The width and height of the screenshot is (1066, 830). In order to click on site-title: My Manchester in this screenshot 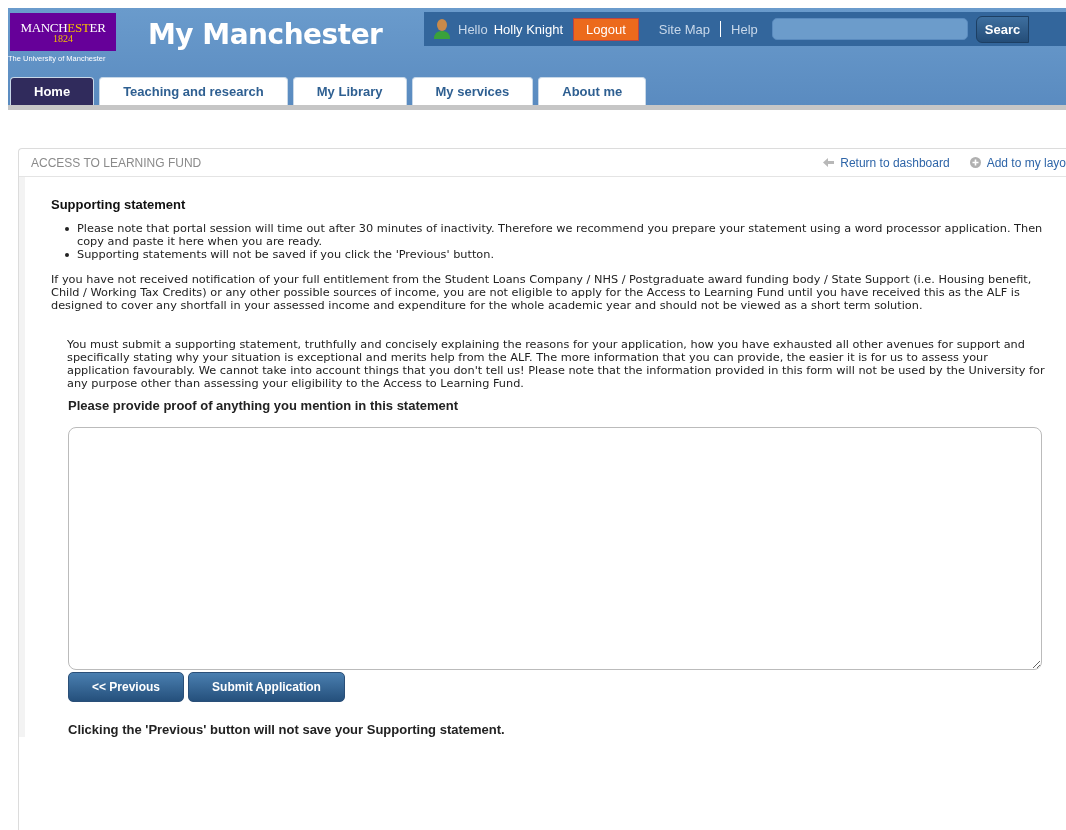, I will do `click(266, 34)`.